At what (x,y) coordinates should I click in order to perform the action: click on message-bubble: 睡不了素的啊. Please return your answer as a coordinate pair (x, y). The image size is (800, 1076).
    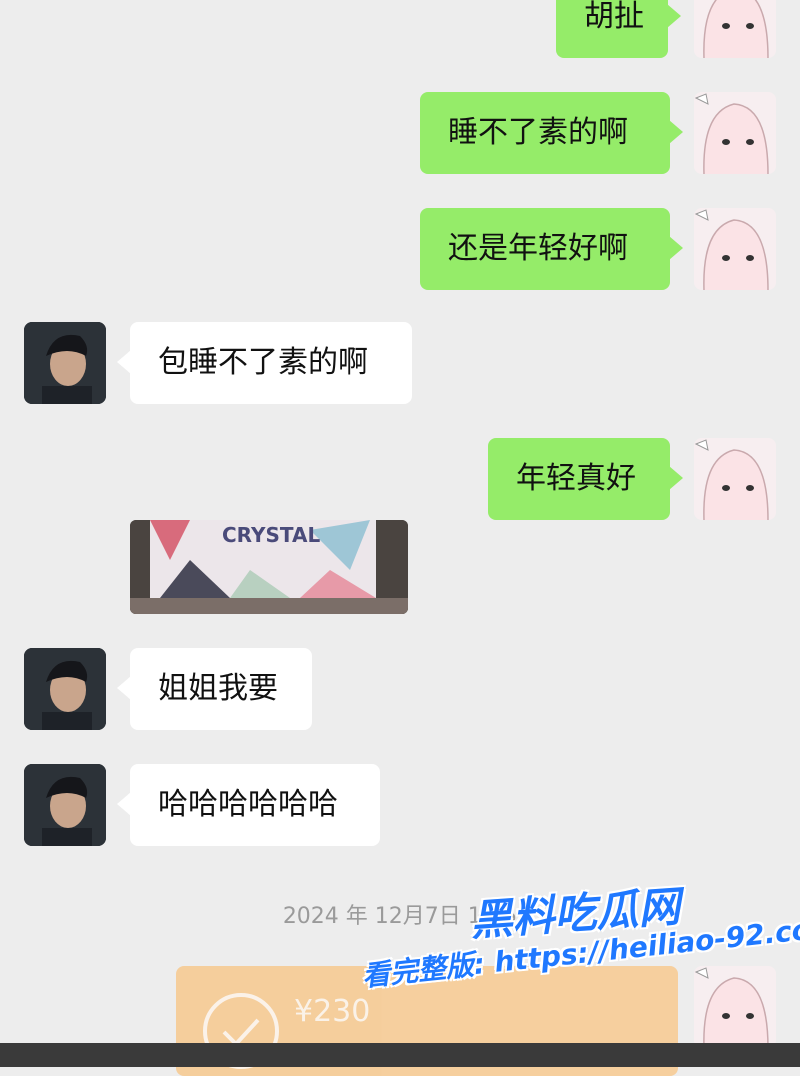
    Looking at the image, I should click on (551, 133).